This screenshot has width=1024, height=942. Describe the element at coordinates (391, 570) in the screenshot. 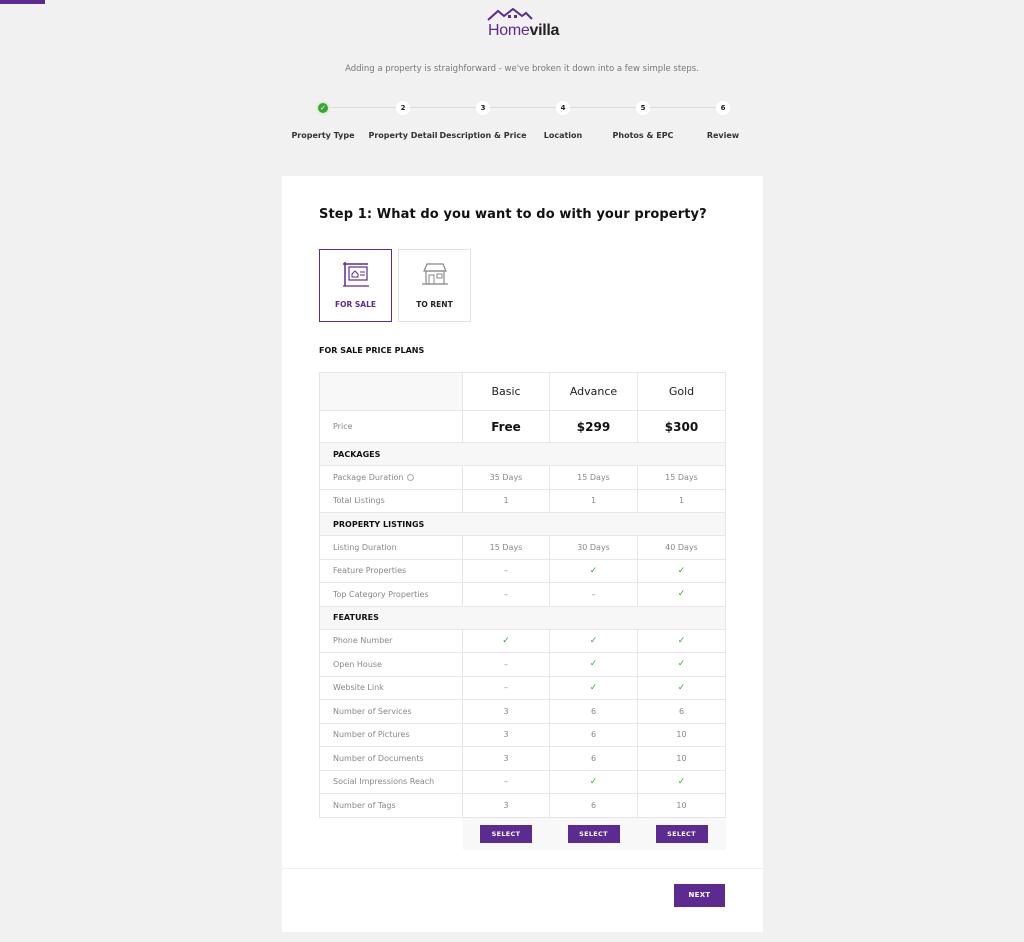

I see `feature-label: Feature Properties` at that location.